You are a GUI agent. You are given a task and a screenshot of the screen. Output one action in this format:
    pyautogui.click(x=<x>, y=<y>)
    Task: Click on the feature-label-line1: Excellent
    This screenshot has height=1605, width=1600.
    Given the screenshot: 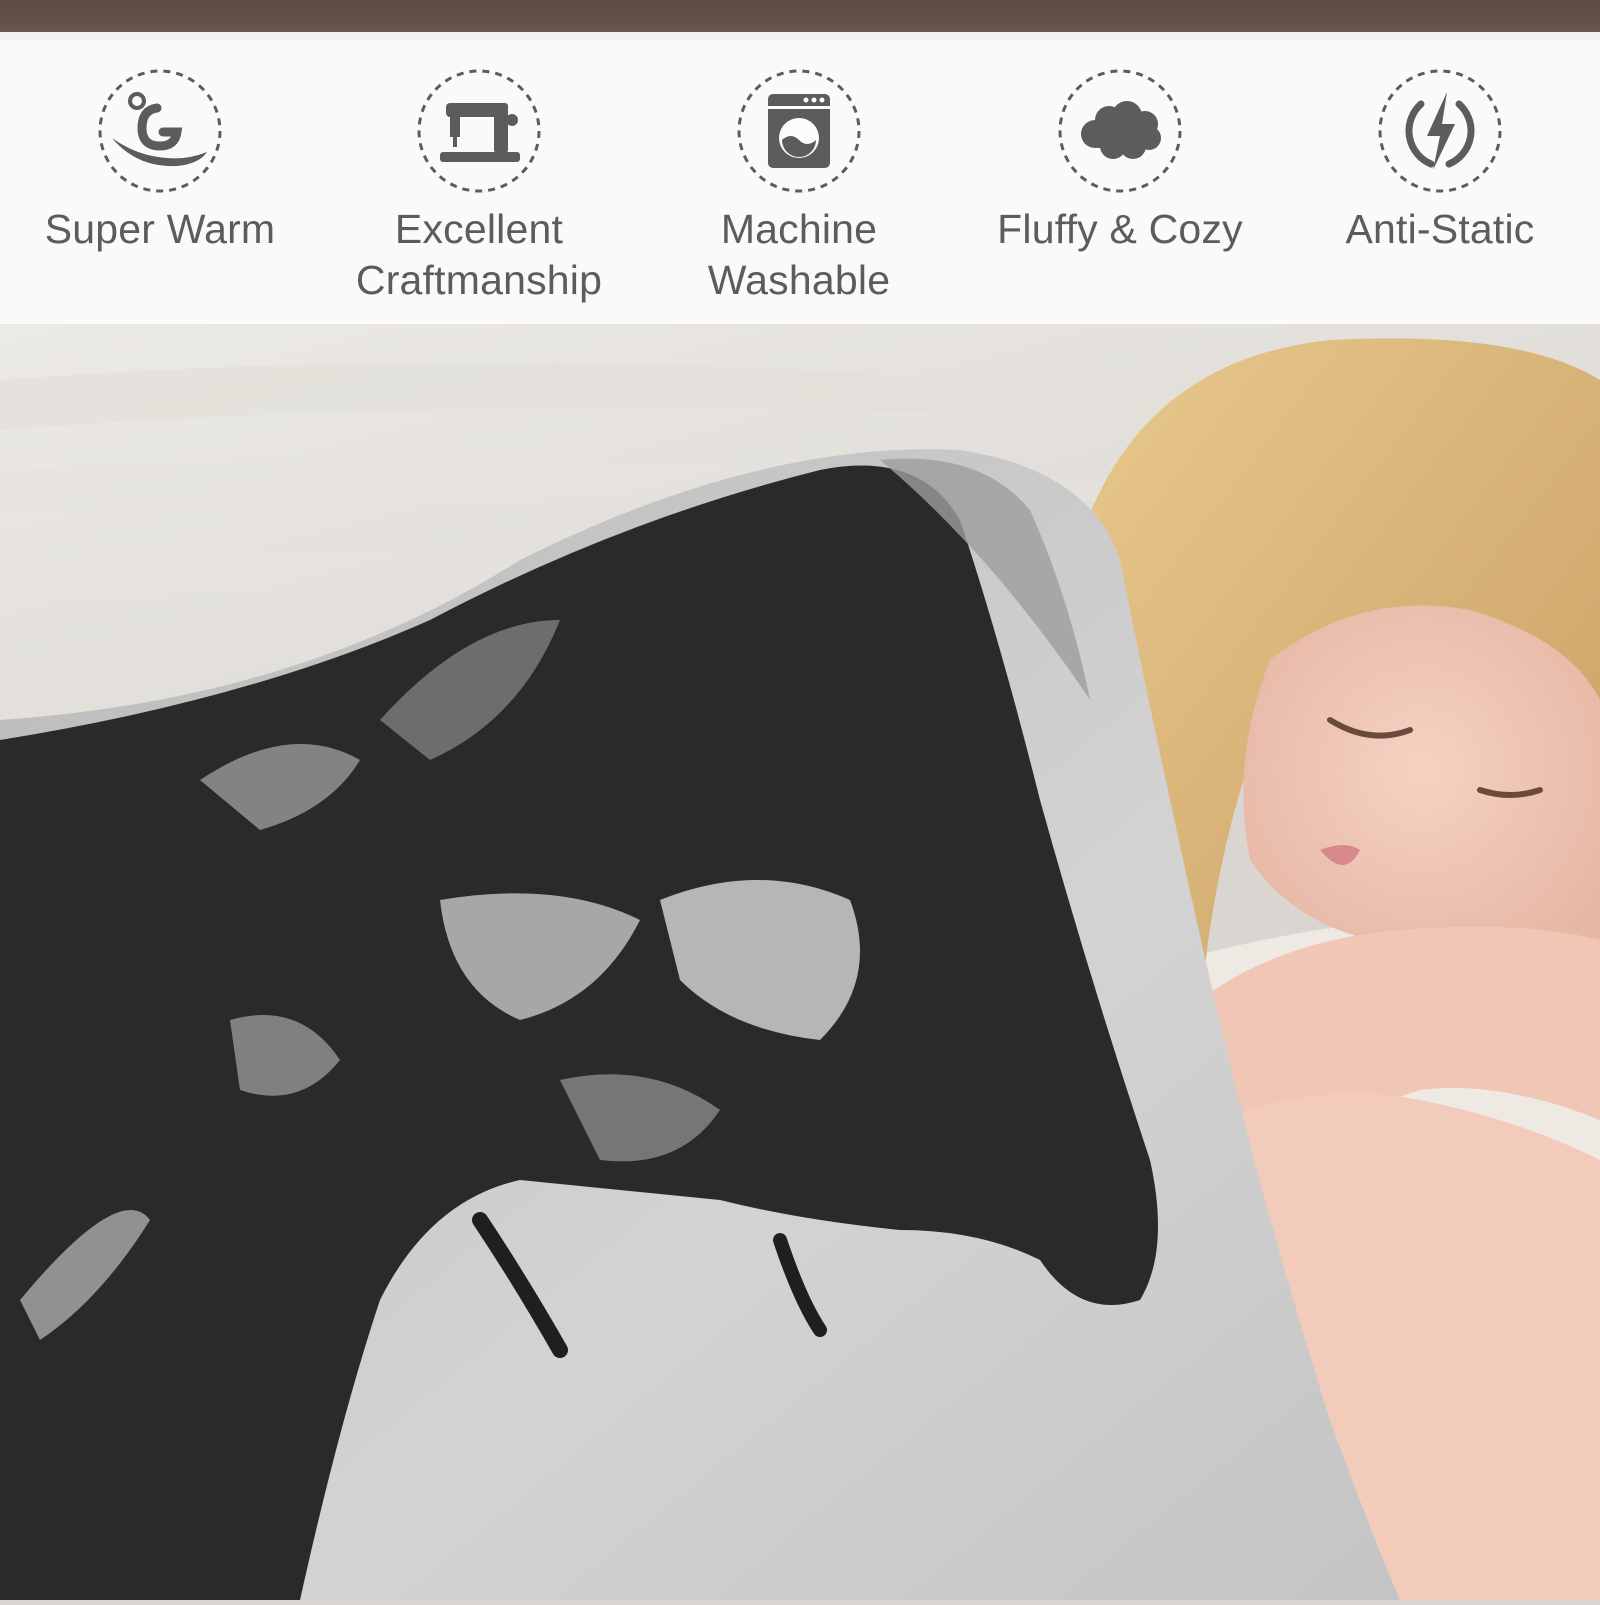 What is the action you would take?
    pyautogui.click(x=479, y=229)
    